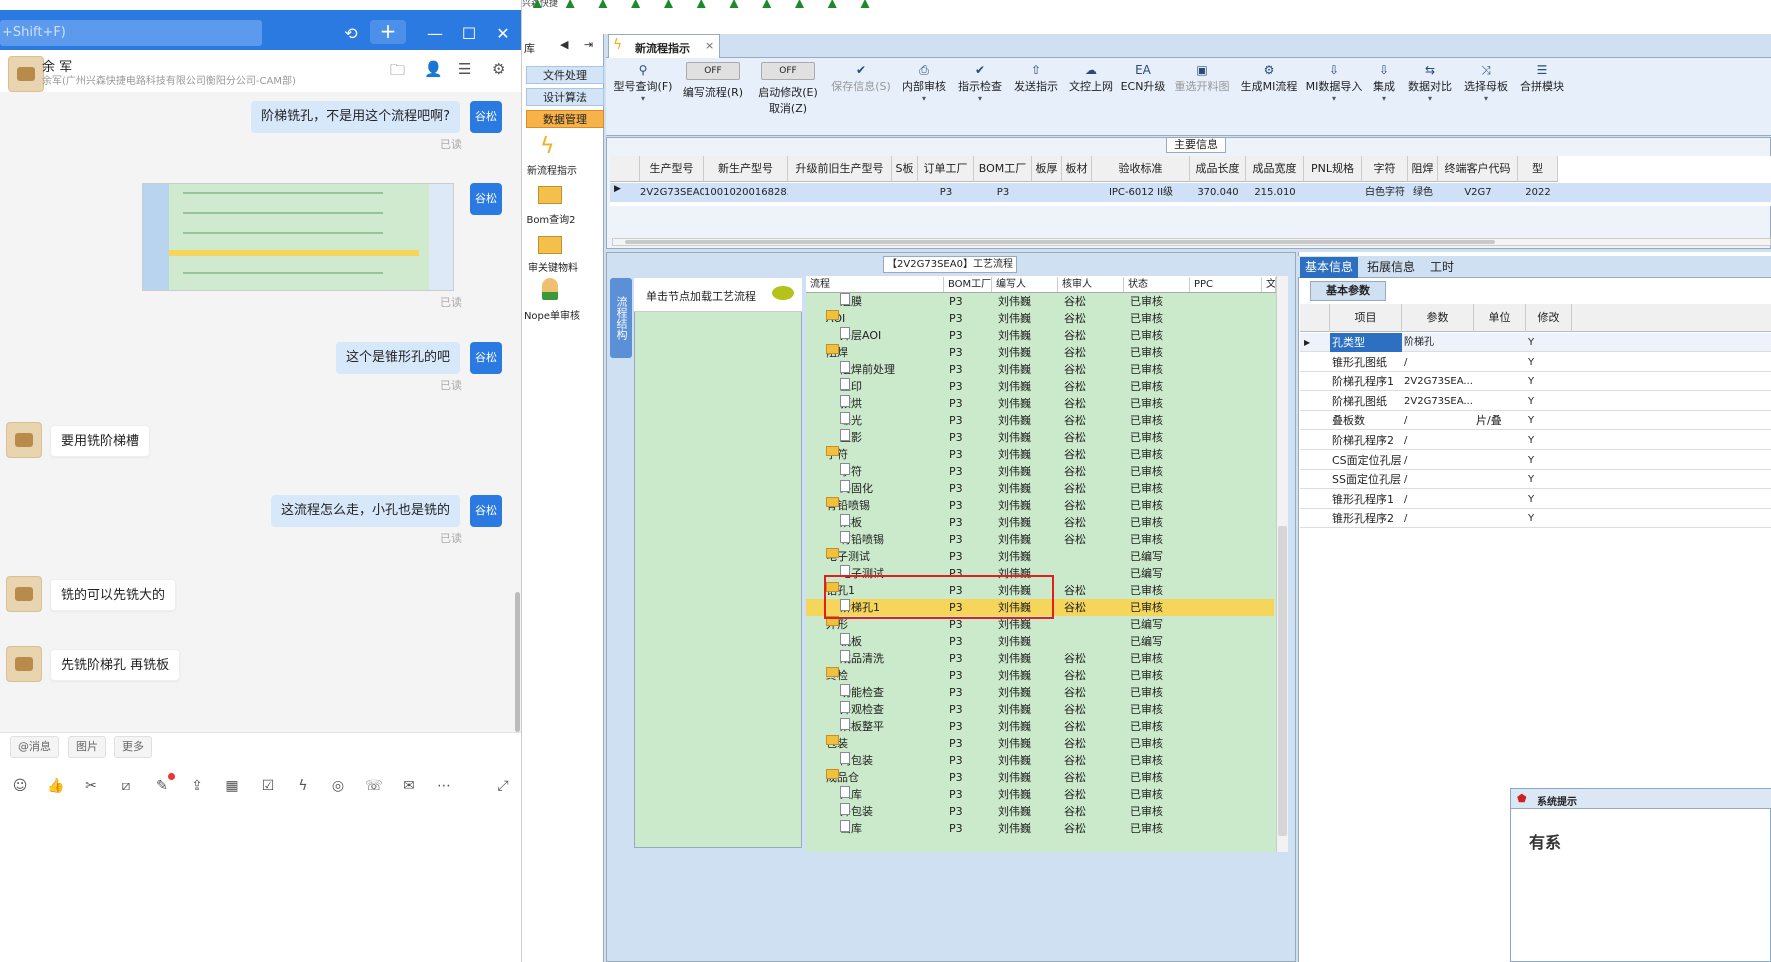  I want to click on tree-row: −字符 P3 刘伟巍 谷松 已审核, so click(1040, 454).